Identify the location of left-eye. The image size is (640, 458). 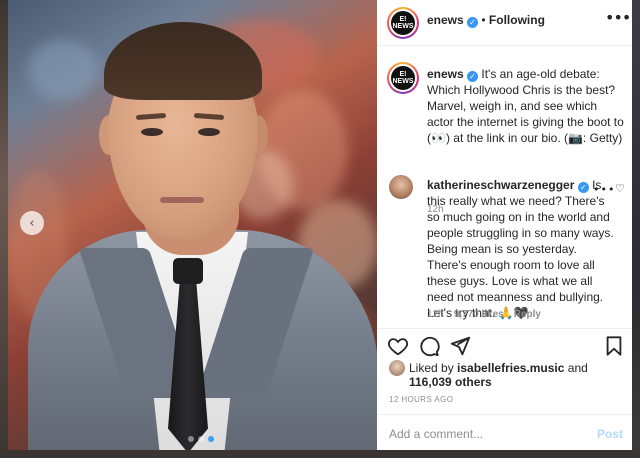
(152, 132).